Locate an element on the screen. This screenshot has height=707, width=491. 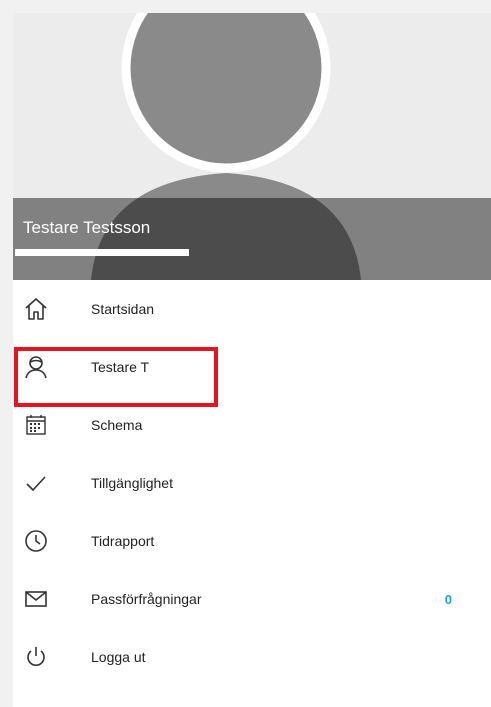
email-redaction-bar is located at coordinates (102, 252).